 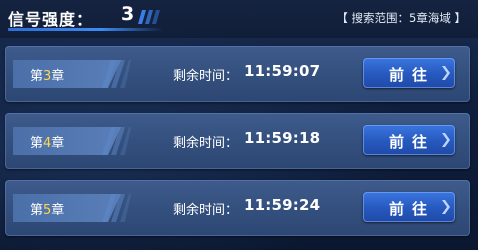 What do you see at coordinates (47, 141) in the screenshot?
I see `chapter-label: 第4章` at bounding box center [47, 141].